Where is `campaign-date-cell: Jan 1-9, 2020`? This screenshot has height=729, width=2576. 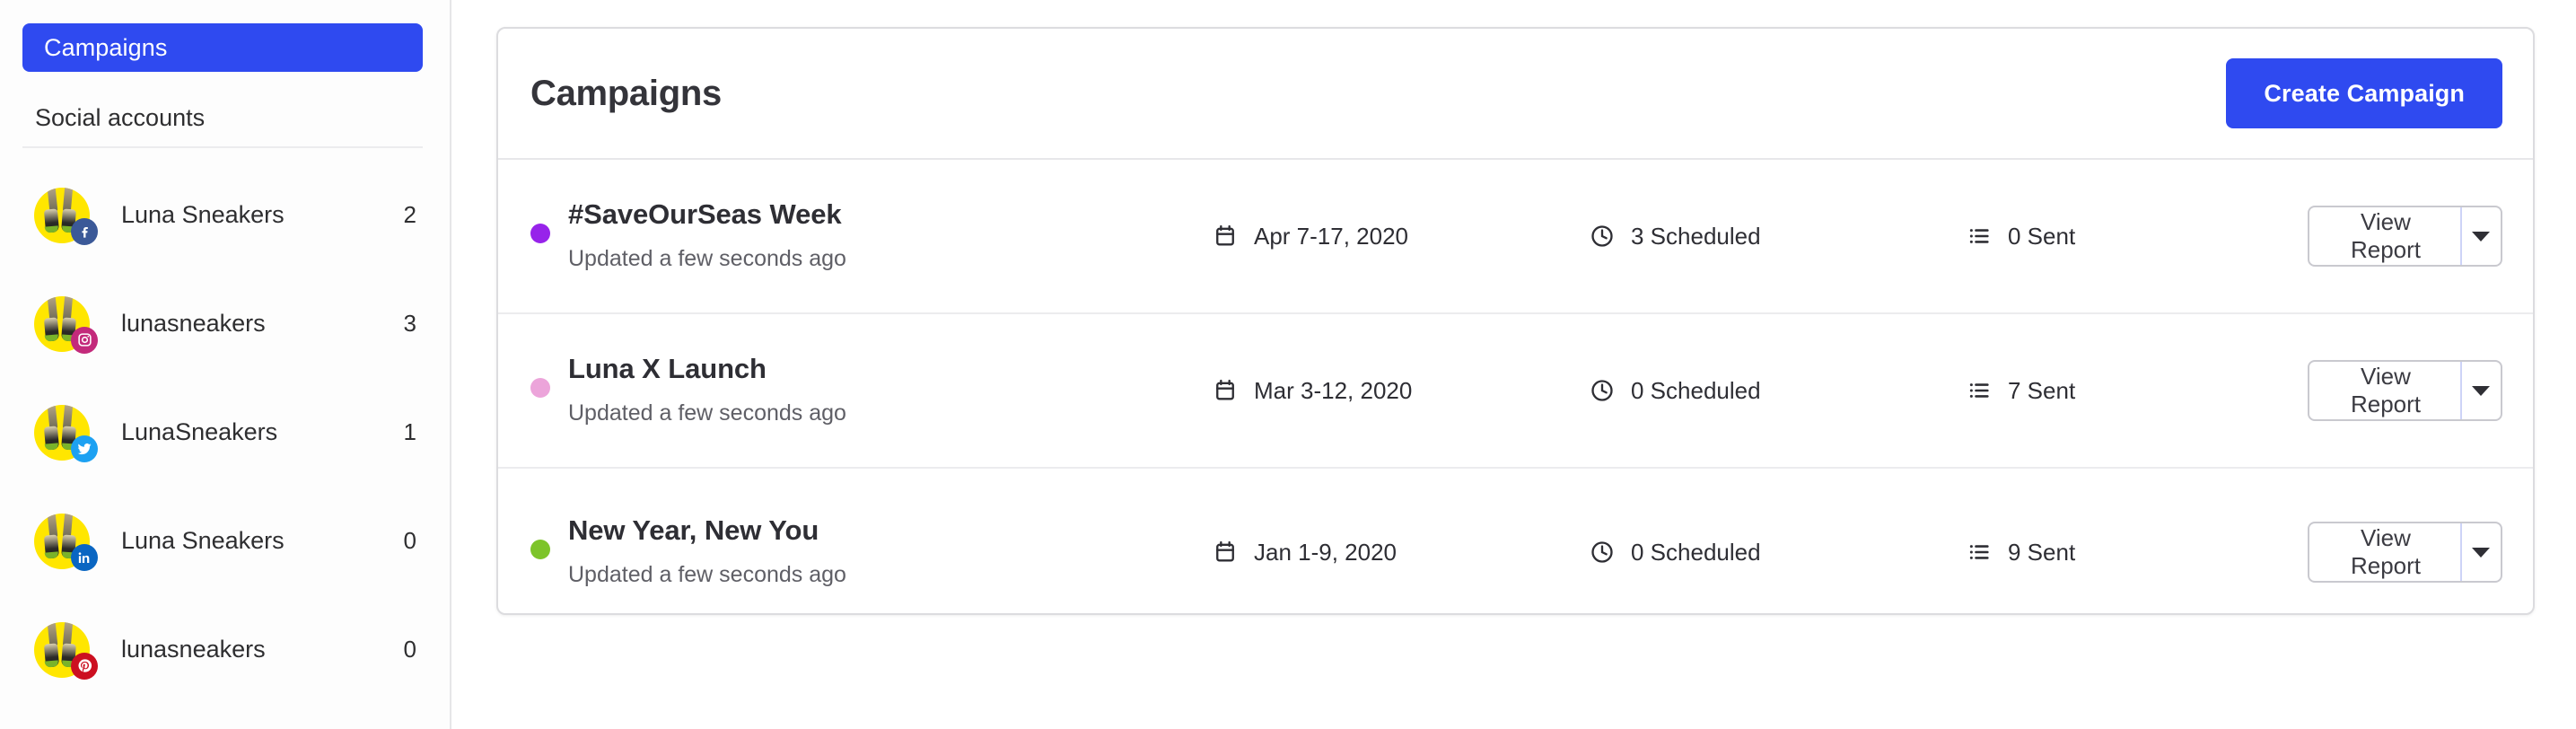
campaign-date-cell: Jan 1-9, 2020 is located at coordinates (1401, 553).